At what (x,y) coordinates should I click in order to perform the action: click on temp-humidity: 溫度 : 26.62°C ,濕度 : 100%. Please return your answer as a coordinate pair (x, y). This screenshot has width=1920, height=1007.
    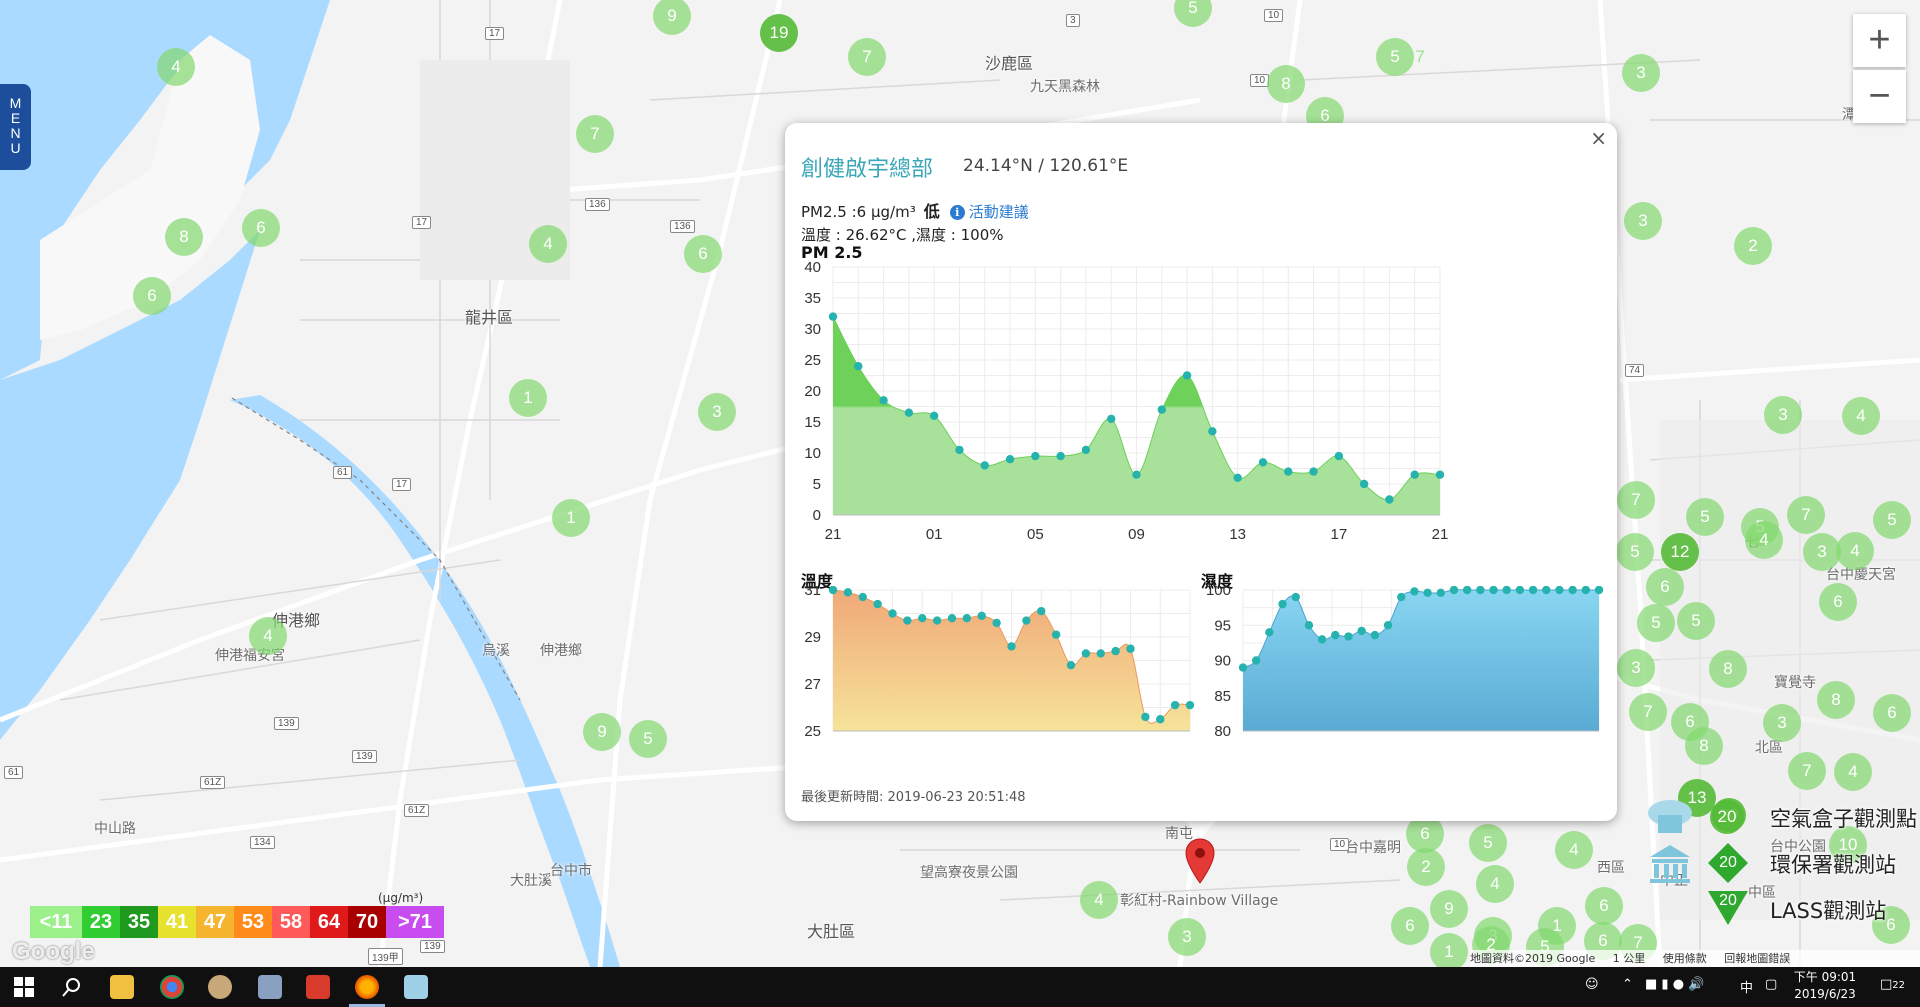
    Looking at the image, I should click on (902, 235).